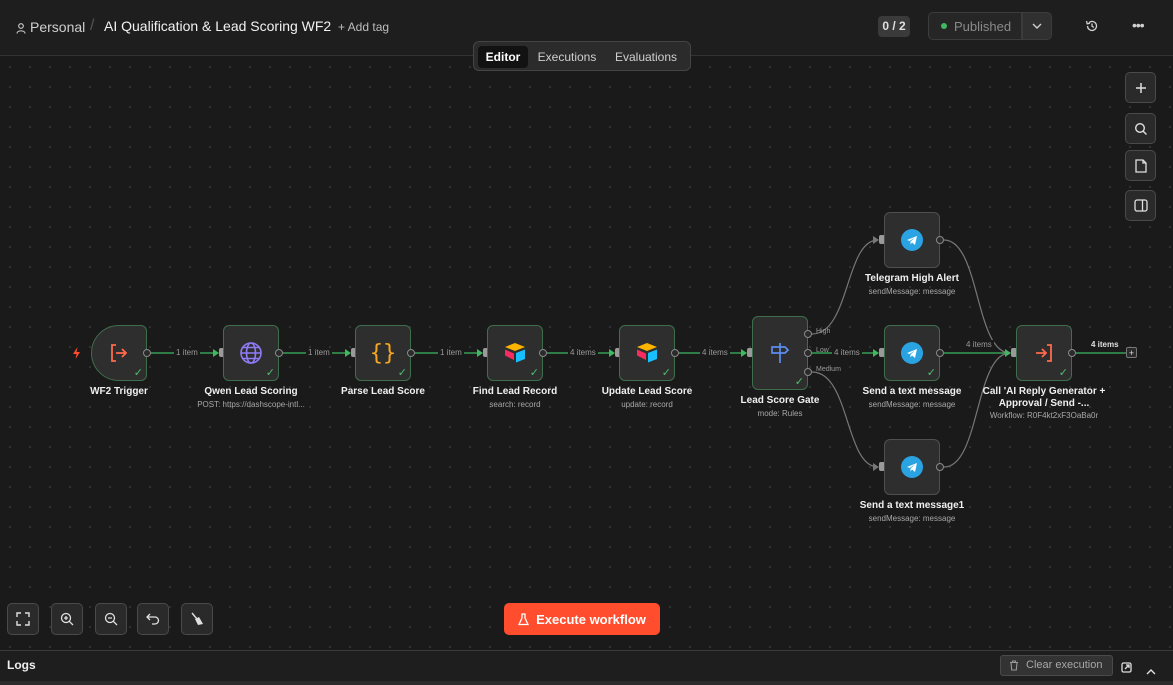  What do you see at coordinates (586, 667) in the screenshot?
I see `logs-panel: Logs Clear execution` at bounding box center [586, 667].